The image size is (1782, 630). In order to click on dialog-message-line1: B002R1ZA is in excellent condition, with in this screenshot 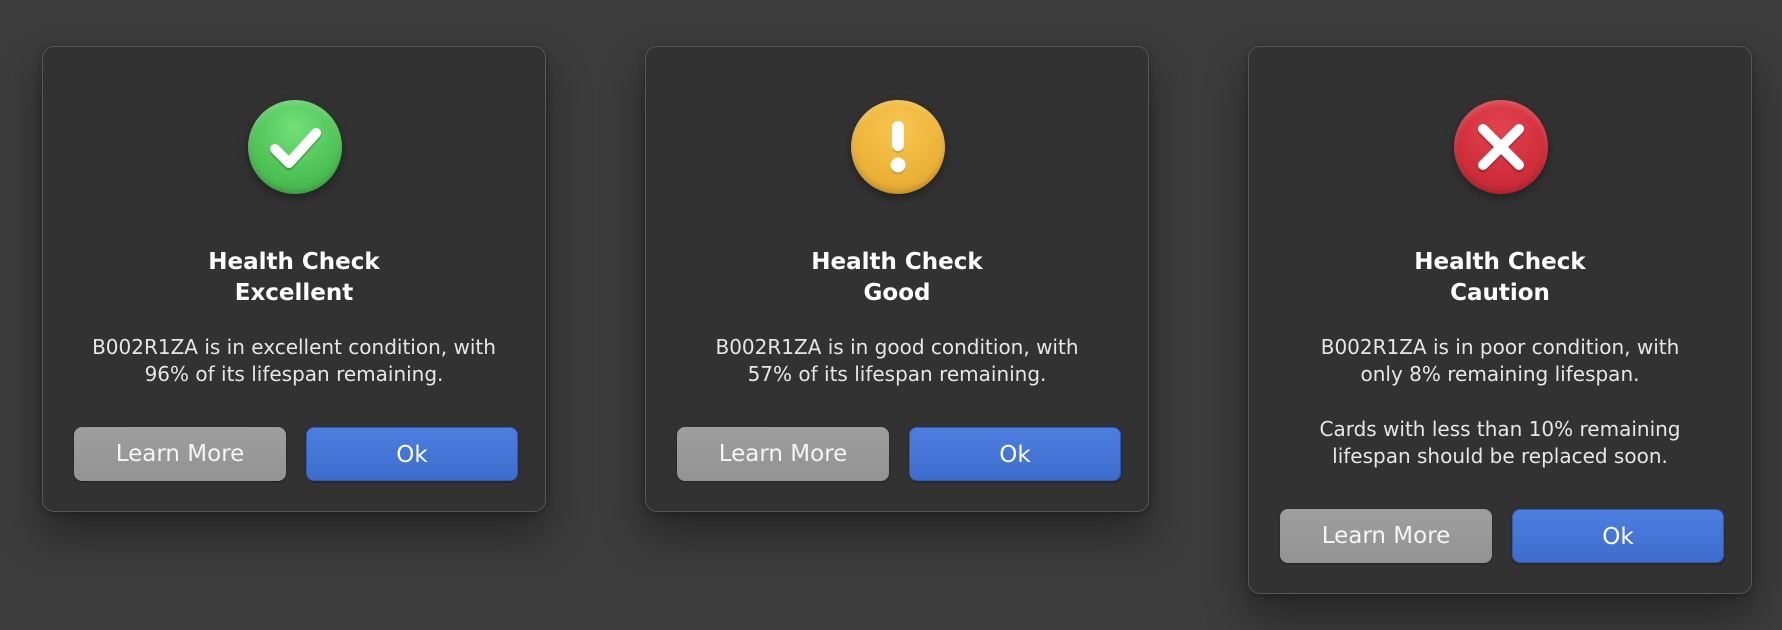, I will do `click(294, 347)`.